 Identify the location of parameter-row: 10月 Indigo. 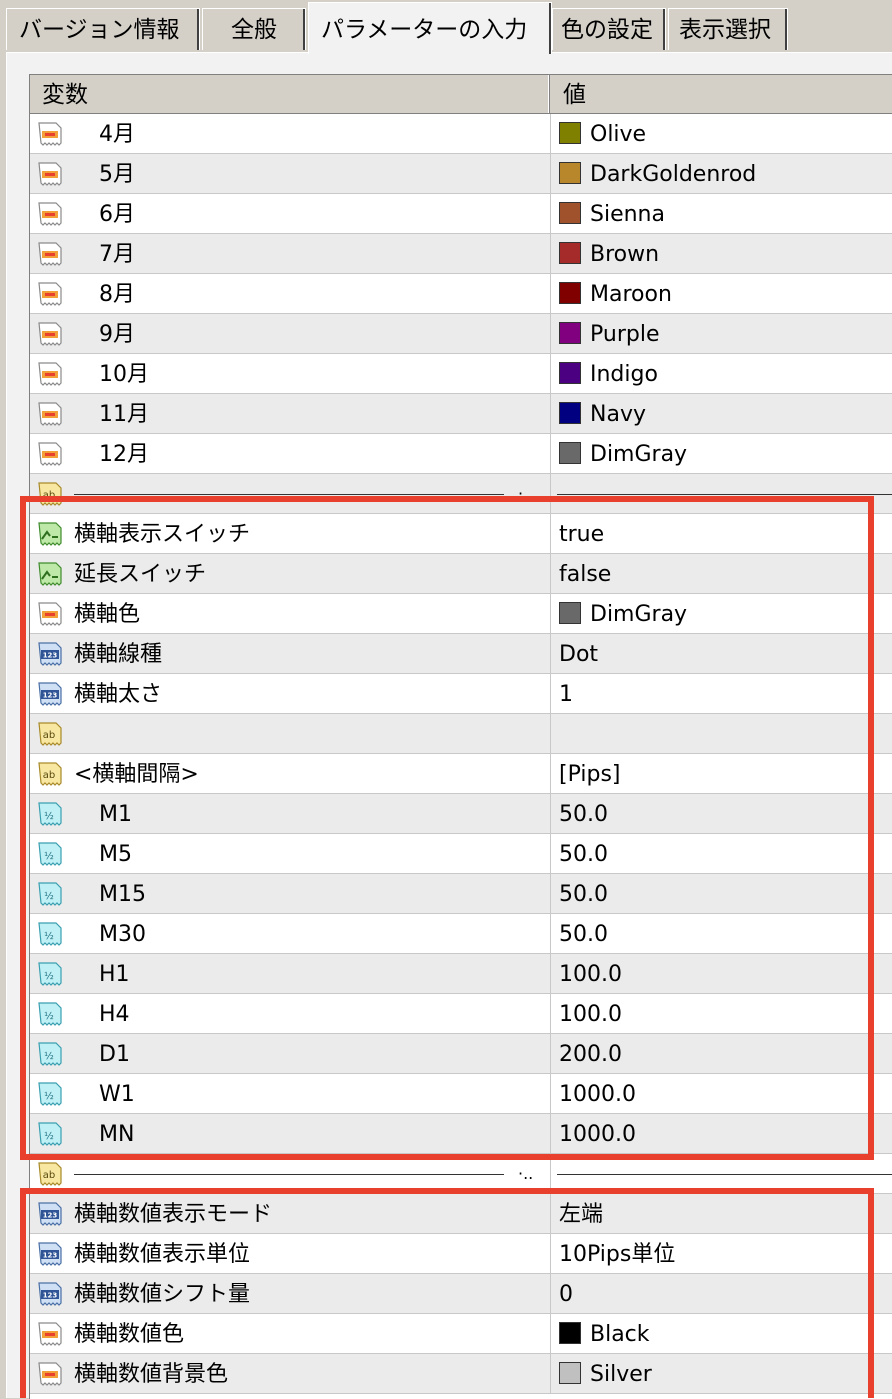
(461, 374).